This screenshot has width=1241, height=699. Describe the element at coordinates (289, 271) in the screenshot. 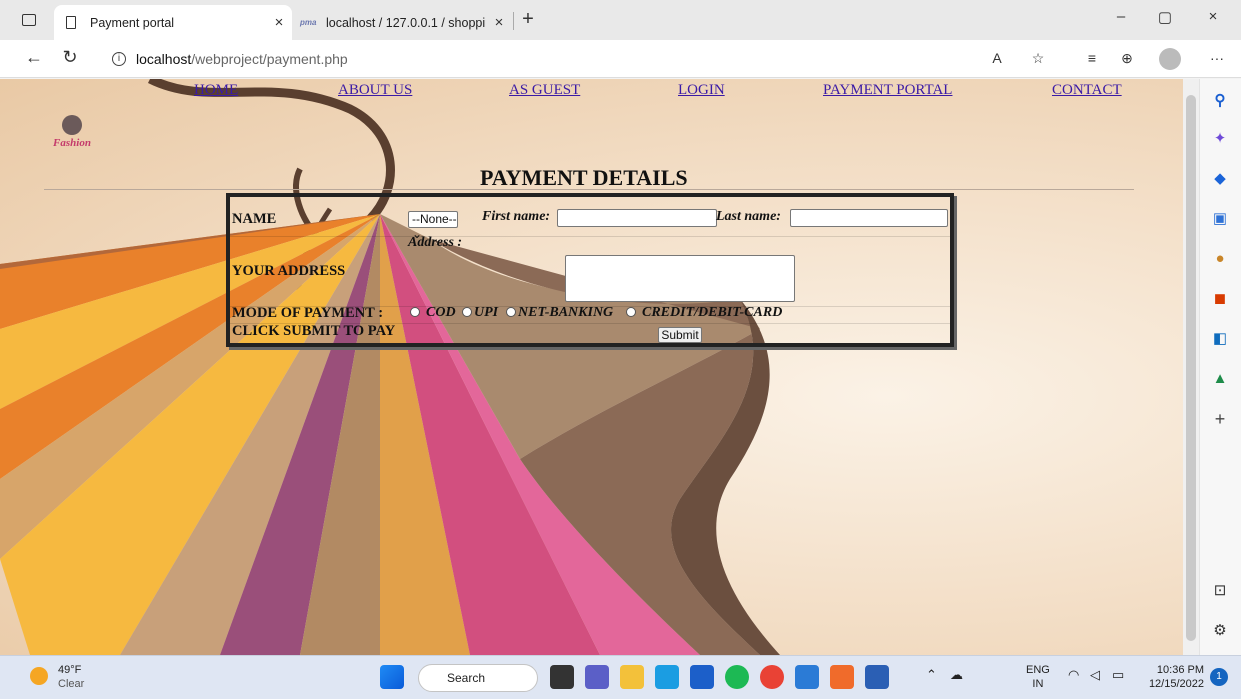

I see `address-label: YOUR ADDRESS` at that location.